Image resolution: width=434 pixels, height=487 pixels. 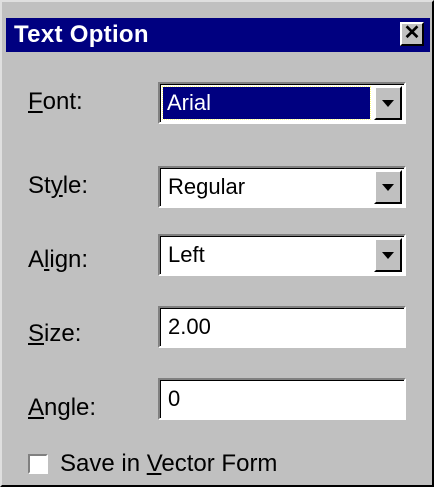 I want to click on font-value: Arial, so click(x=189, y=102).